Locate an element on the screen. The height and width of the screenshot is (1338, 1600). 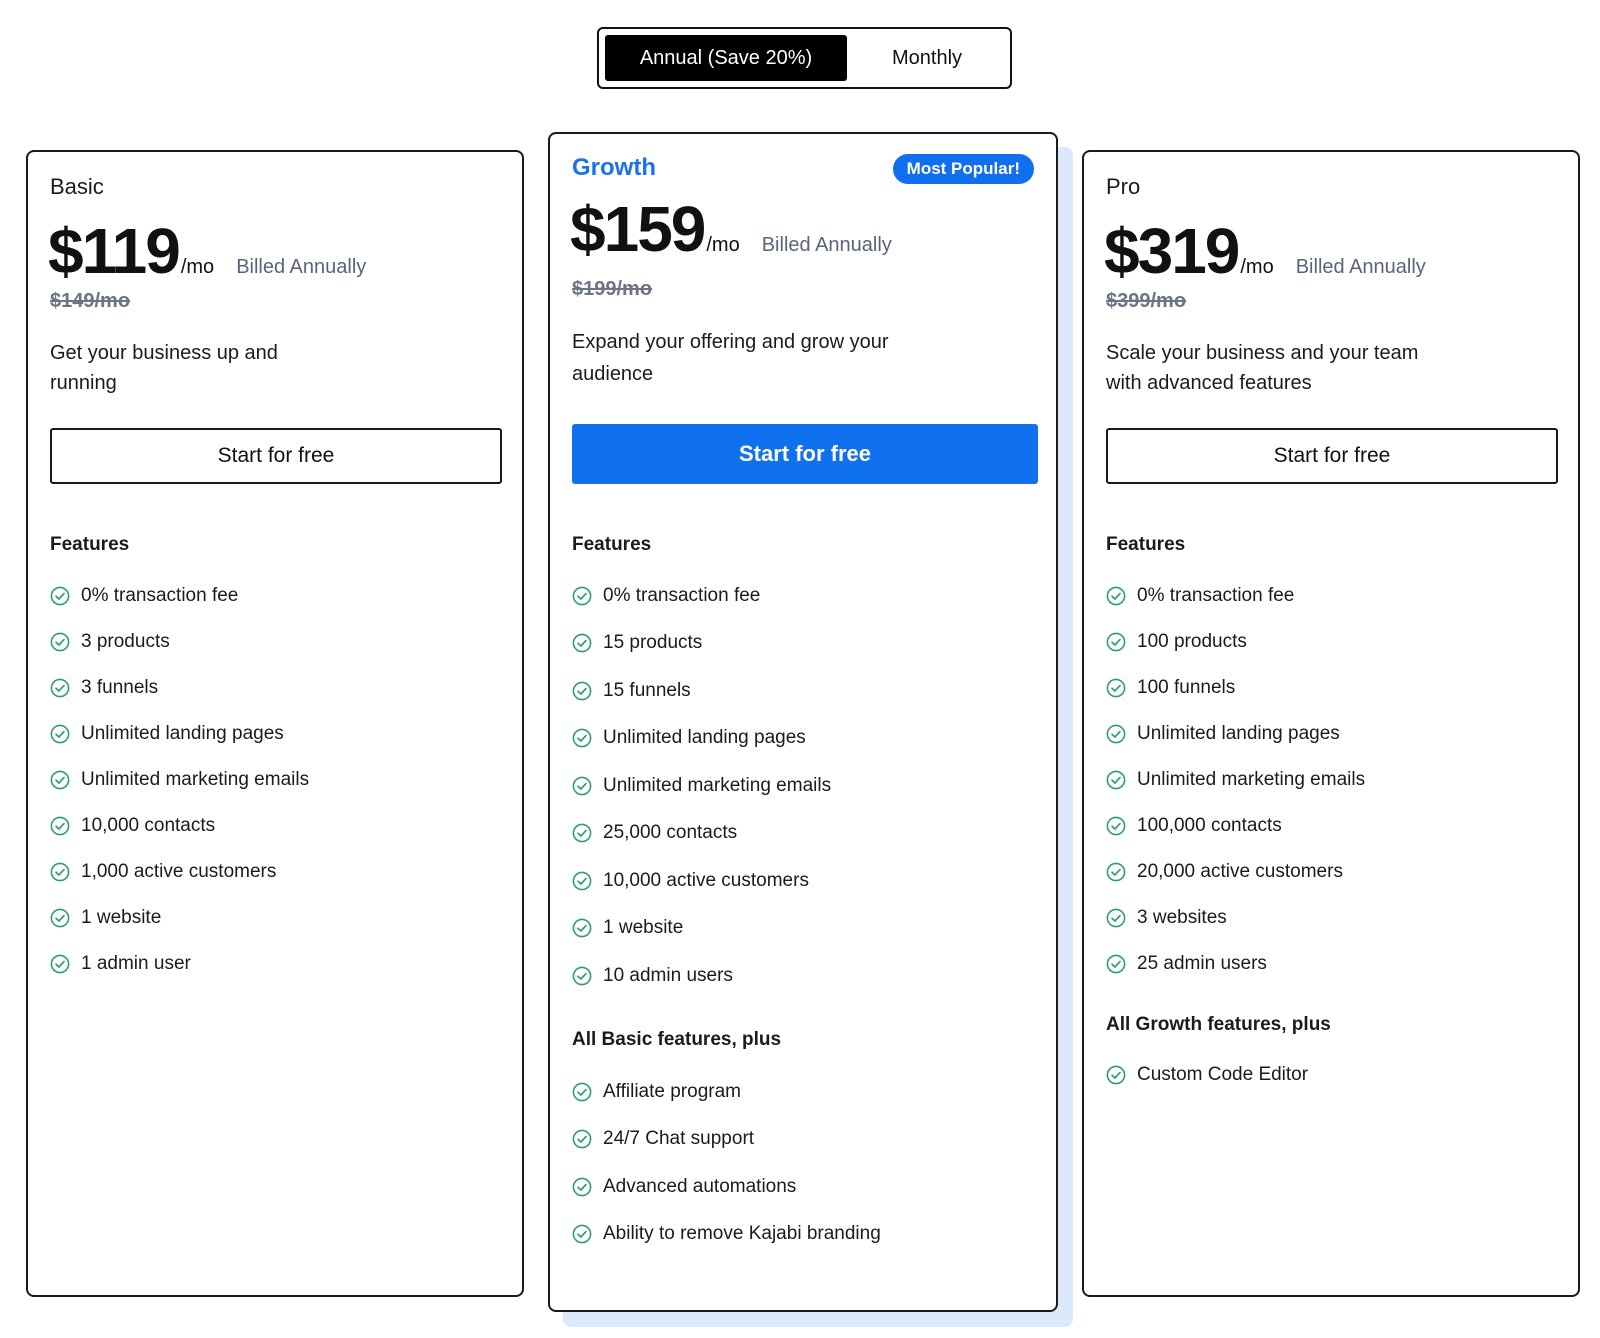
original-price: $399/mo is located at coordinates (1146, 301).